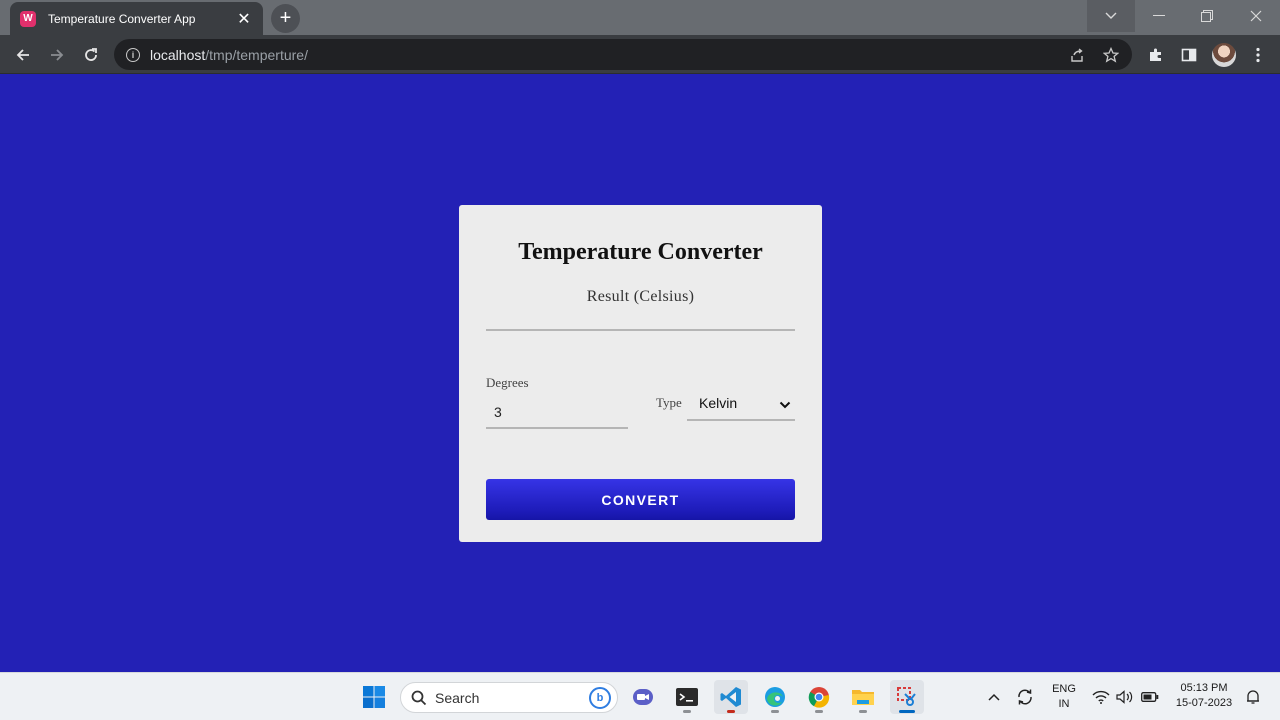 This screenshot has height=720, width=1280. What do you see at coordinates (669, 402) in the screenshot?
I see `type-label: Type` at bounding box center [669, 402].